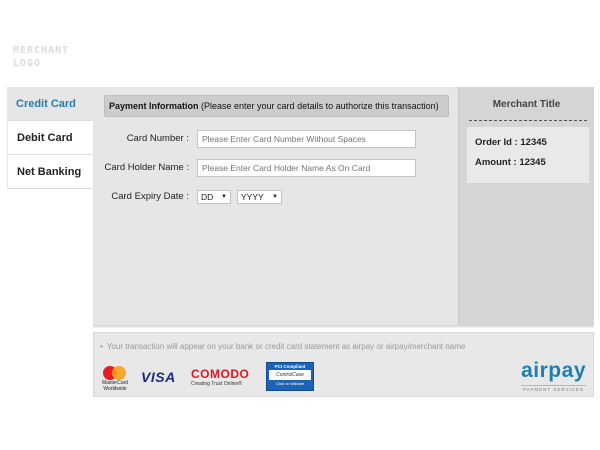  What do you see at coordinates (50, 104) in the screenshot?
I see `tab-credit-card: Credit Card` at bounding box center [50, 104].